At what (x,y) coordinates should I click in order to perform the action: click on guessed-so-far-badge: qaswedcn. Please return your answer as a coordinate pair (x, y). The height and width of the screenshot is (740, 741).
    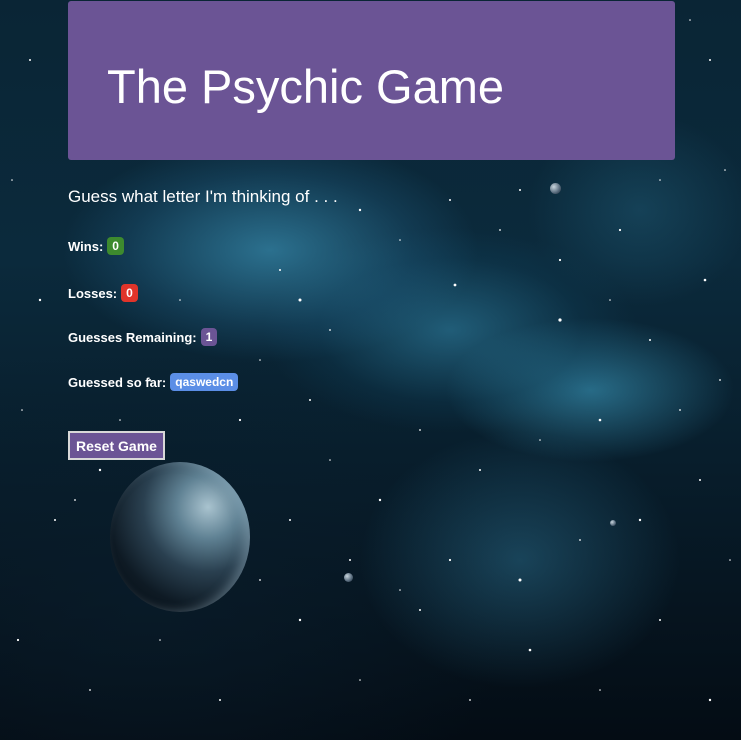
    Looking at the image, I should click on (204, 382).